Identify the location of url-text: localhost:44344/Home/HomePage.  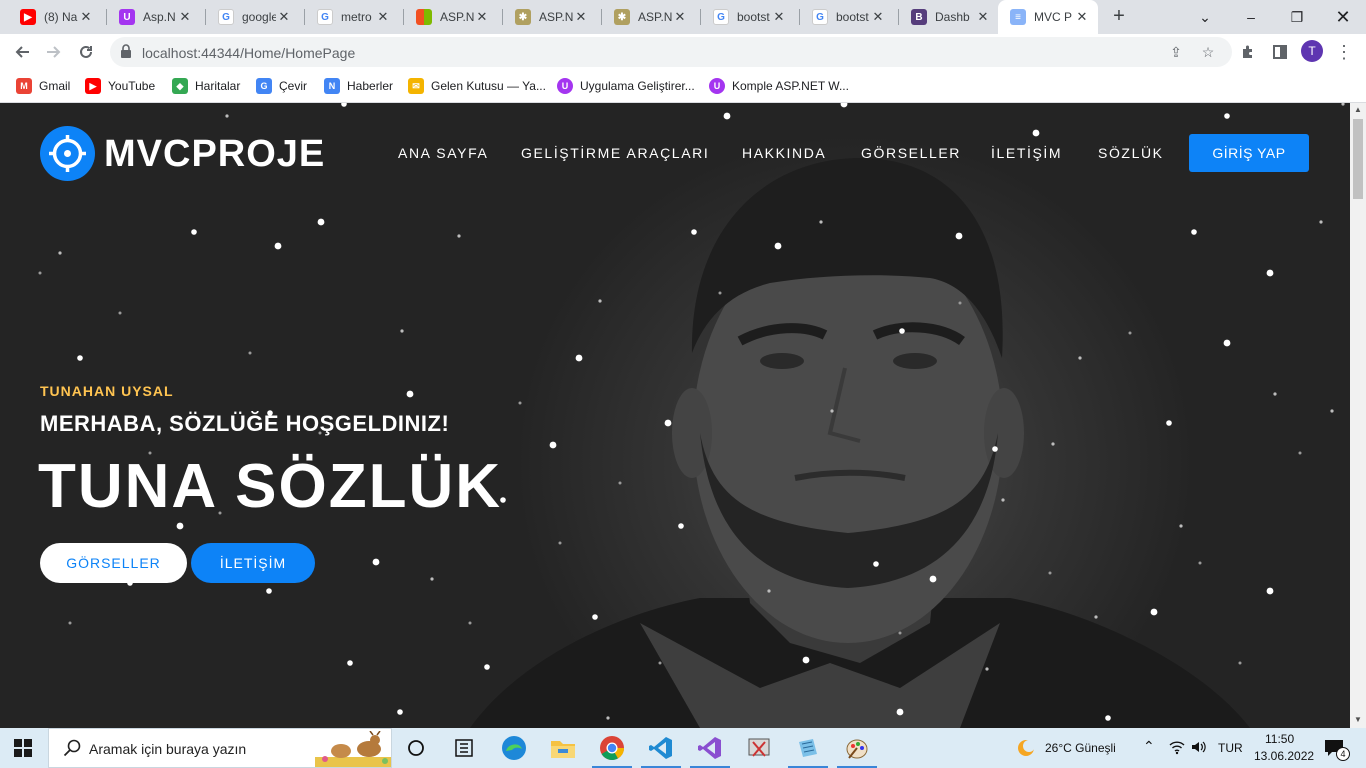
(248, 53).